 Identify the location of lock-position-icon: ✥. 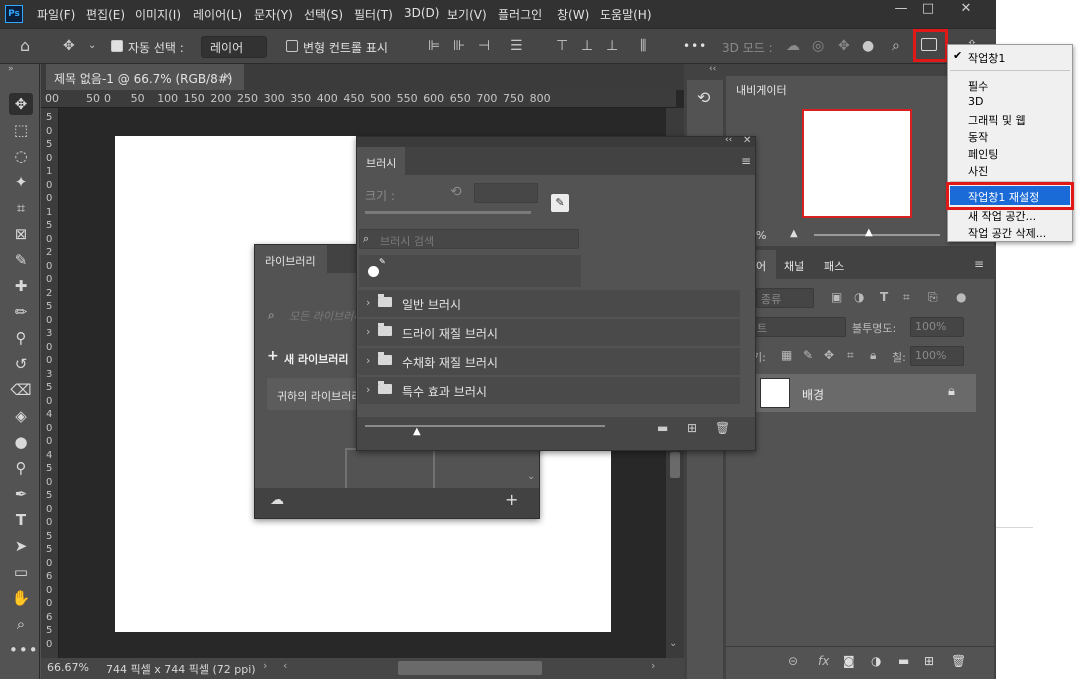
(829, 355).